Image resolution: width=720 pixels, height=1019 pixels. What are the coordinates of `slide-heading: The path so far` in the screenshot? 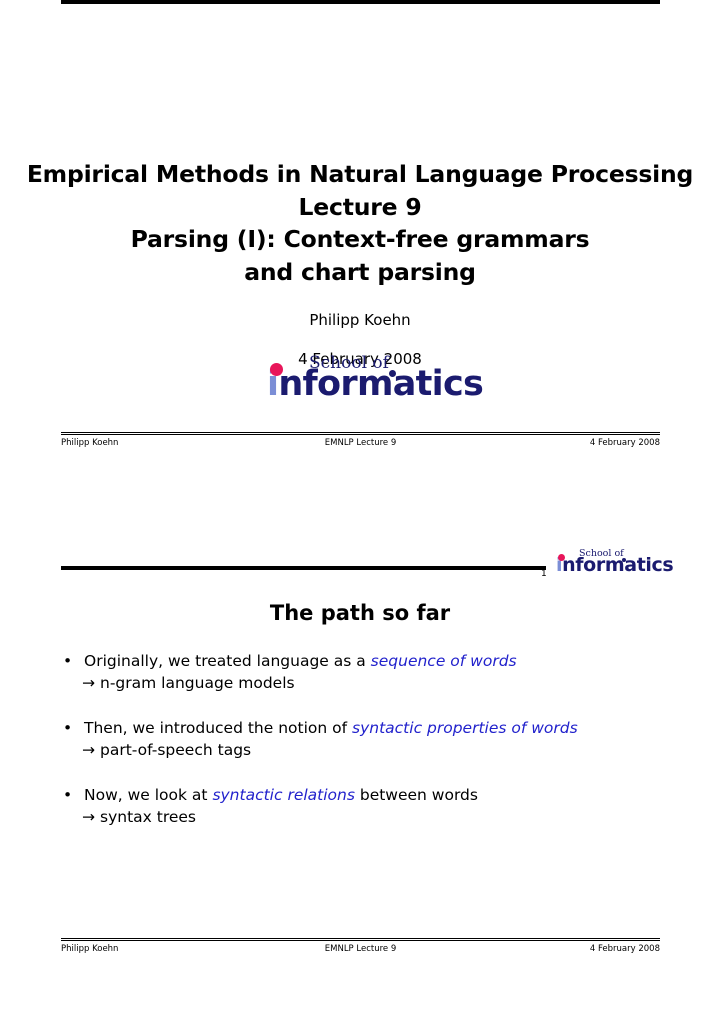 It's located at (360, 613).